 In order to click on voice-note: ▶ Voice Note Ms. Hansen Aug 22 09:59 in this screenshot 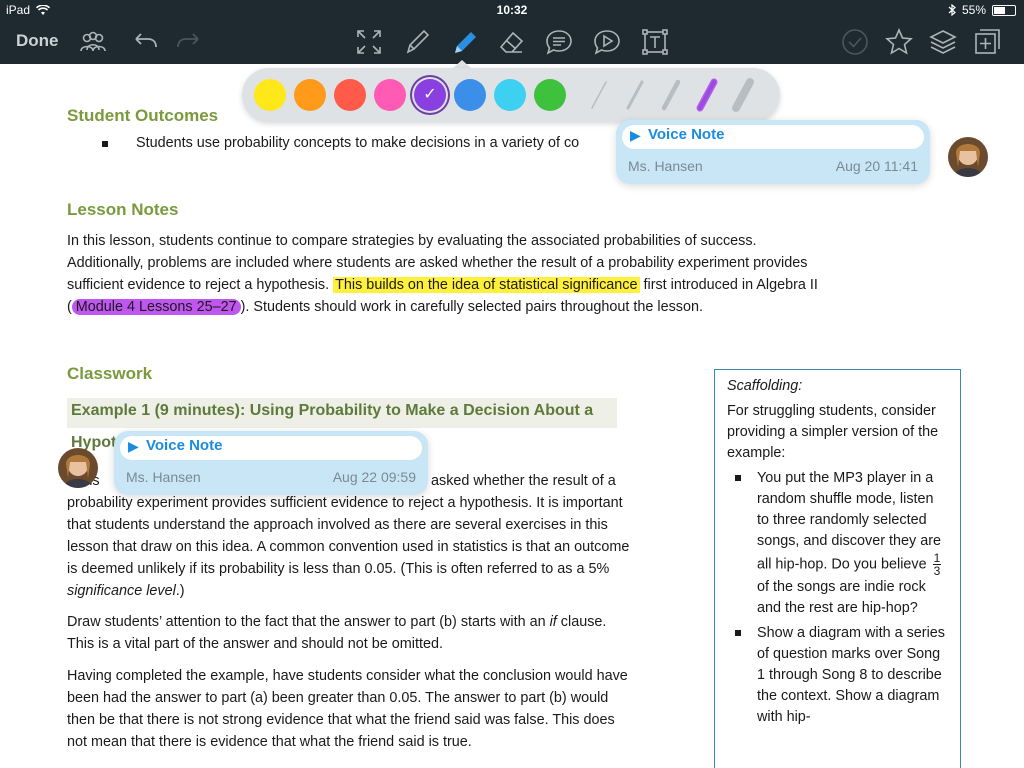, I will do `click(271, 463)`.